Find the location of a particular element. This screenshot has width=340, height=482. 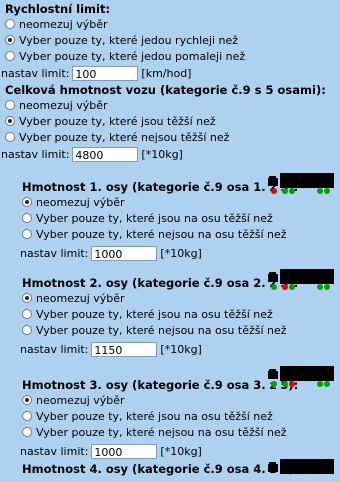

axle-1-limit-row: nastav limit: 1000 [*10kg] is located at coordinates (111, 253).